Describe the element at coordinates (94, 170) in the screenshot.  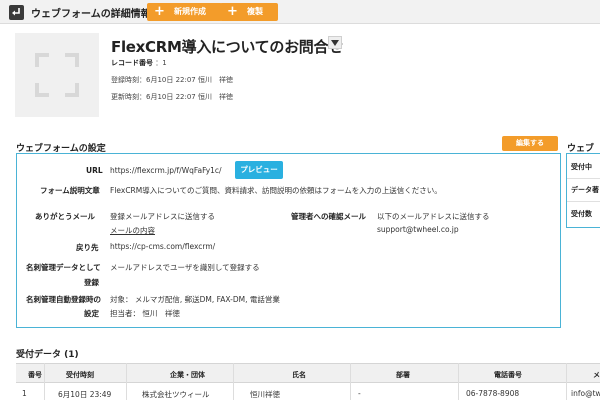
I see `url-label: URL` at that location.